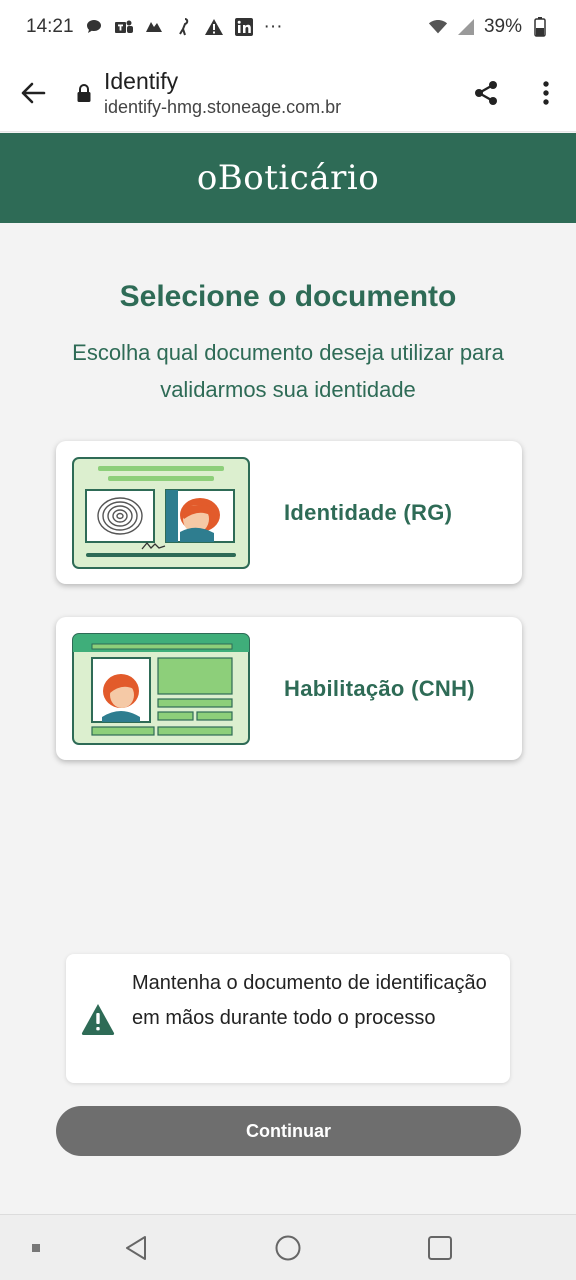 This screenshot has height=1280, width=576. I want to click on browser-url: identify-hmg.stoneage.com.br, so click(223, 106).